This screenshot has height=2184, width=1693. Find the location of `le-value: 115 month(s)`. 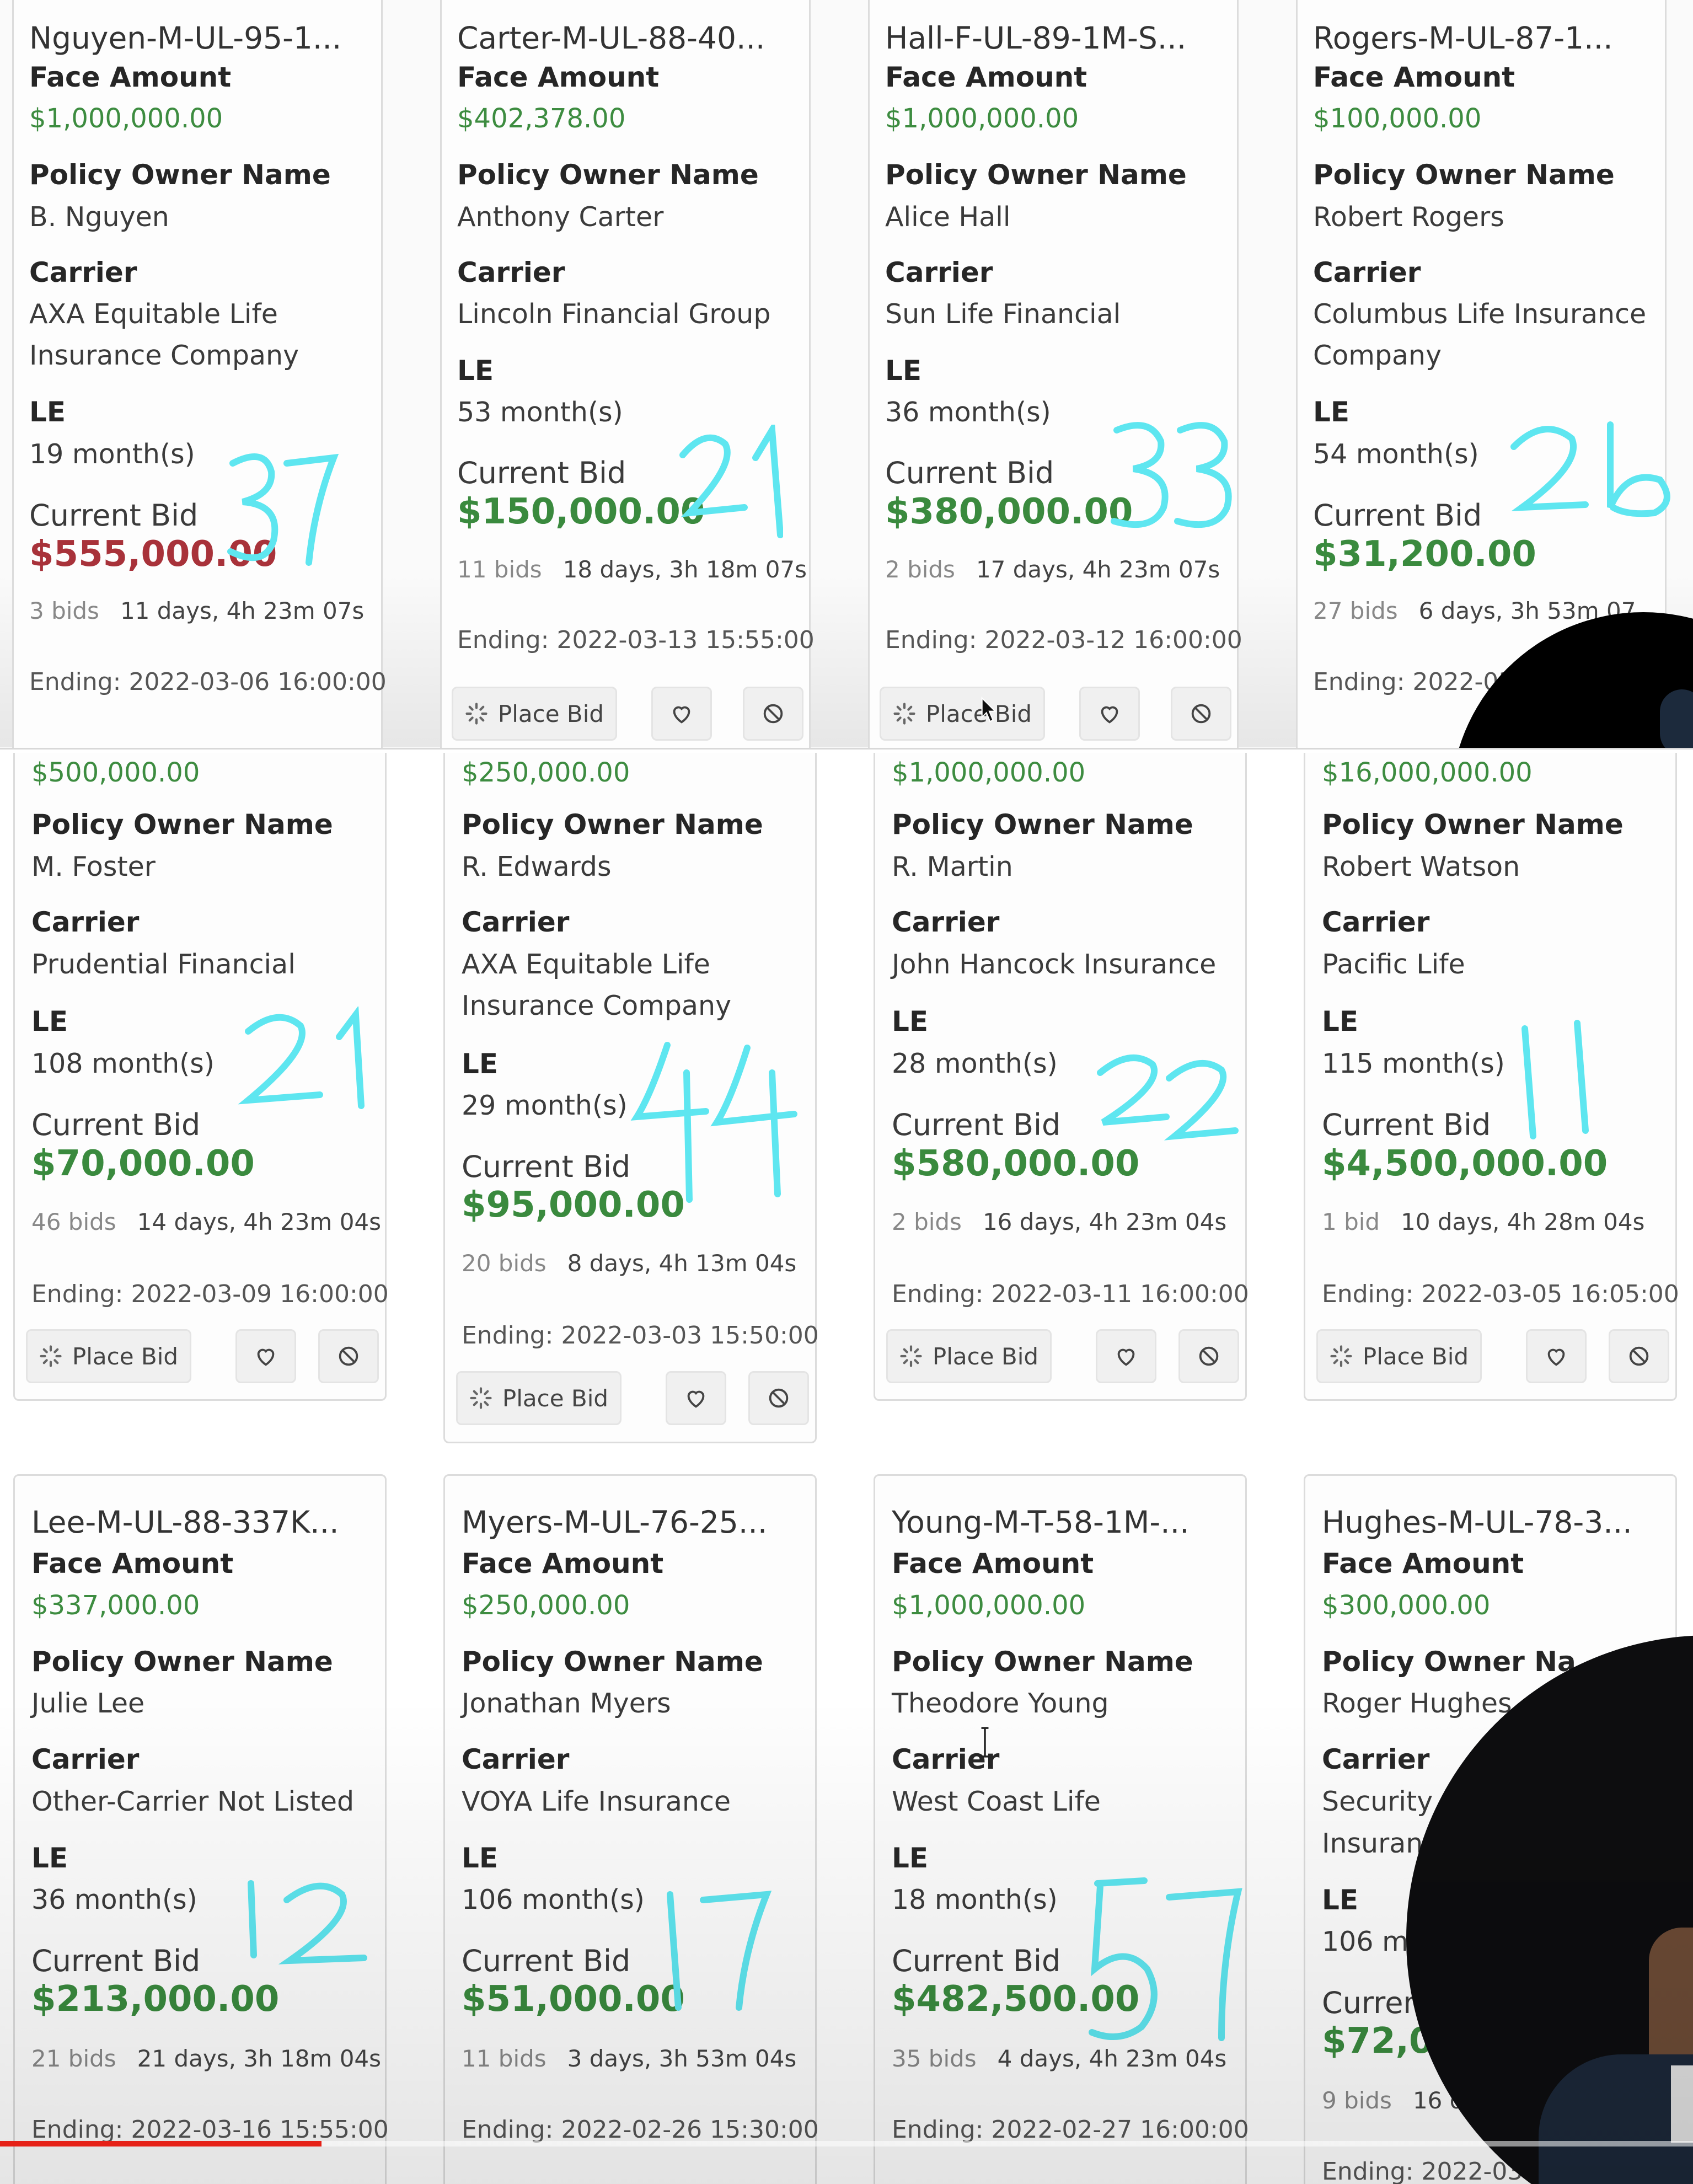

le-value: 115 month(s) is located at coordinates (1413, 1063).